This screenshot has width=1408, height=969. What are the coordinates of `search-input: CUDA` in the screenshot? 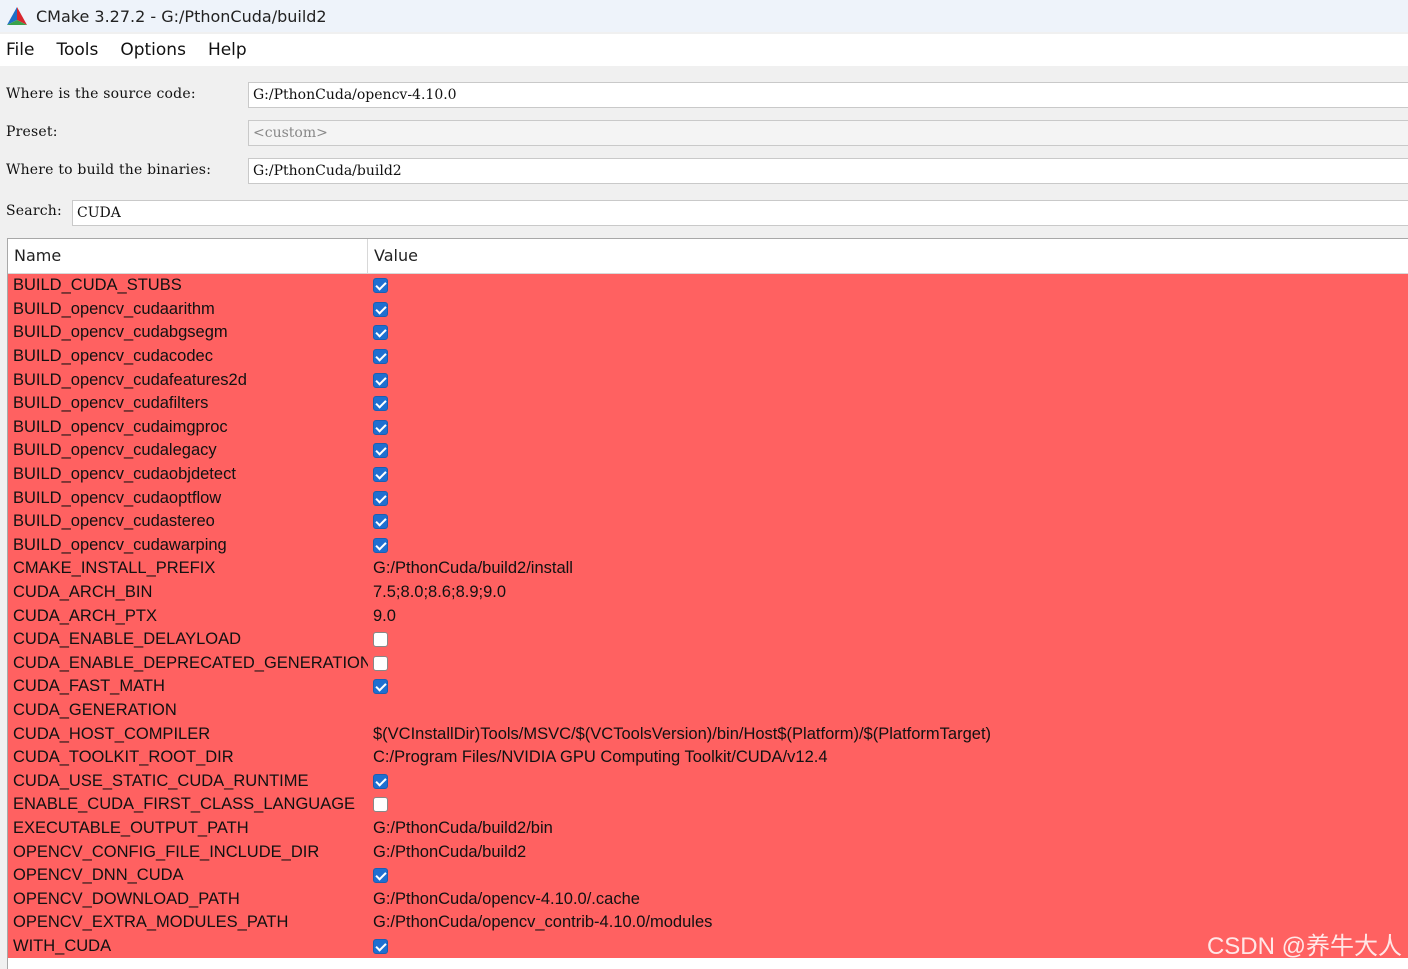 It's located at (740, 213).